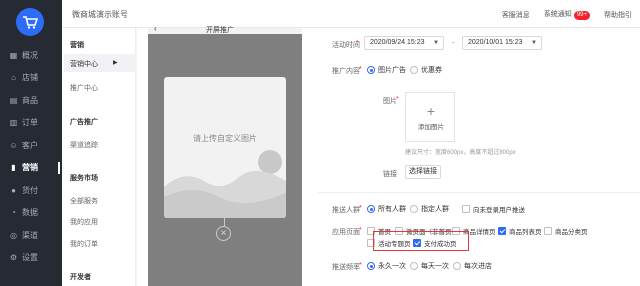 Image resolution: width=640 pixels, height=286 pixels. Describe the element at coordinates (13, 123) in the screenshot. I see `order-icon: ▥` at that location.